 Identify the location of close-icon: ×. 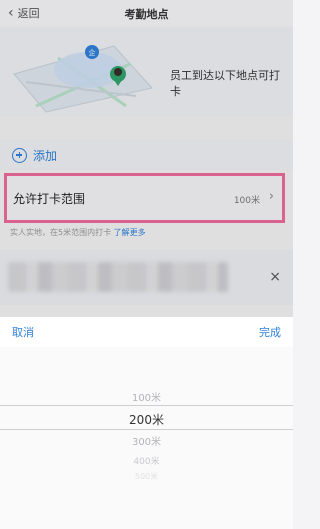
(275, 277).